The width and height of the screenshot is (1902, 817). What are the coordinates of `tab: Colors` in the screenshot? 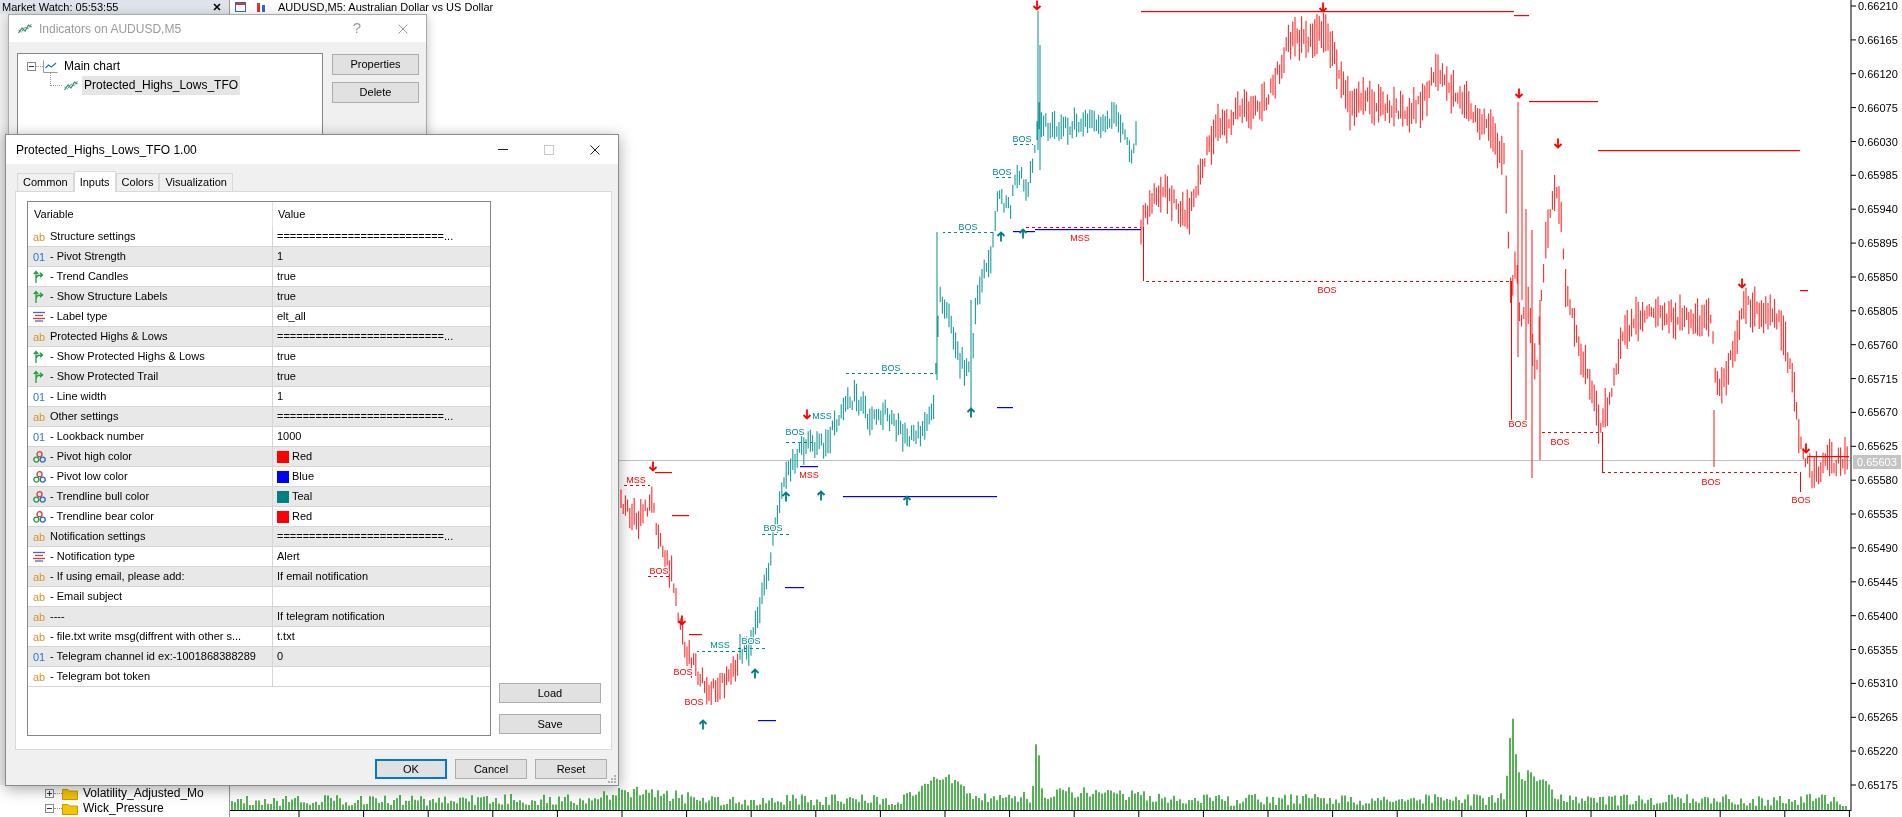 It's located at (137, 182).